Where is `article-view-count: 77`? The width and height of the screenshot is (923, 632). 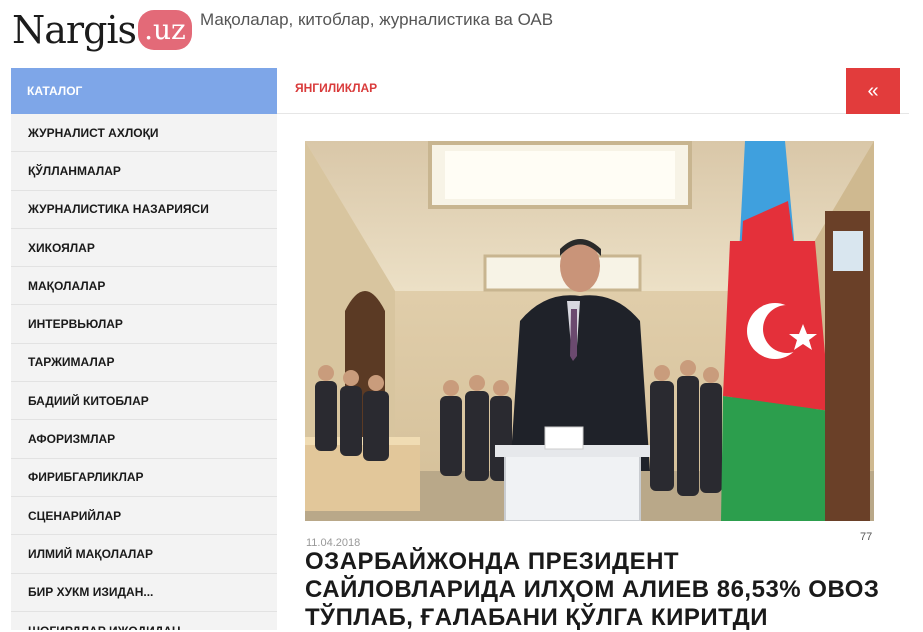 article-view-count: 77 is located at coordinates (866, 537).